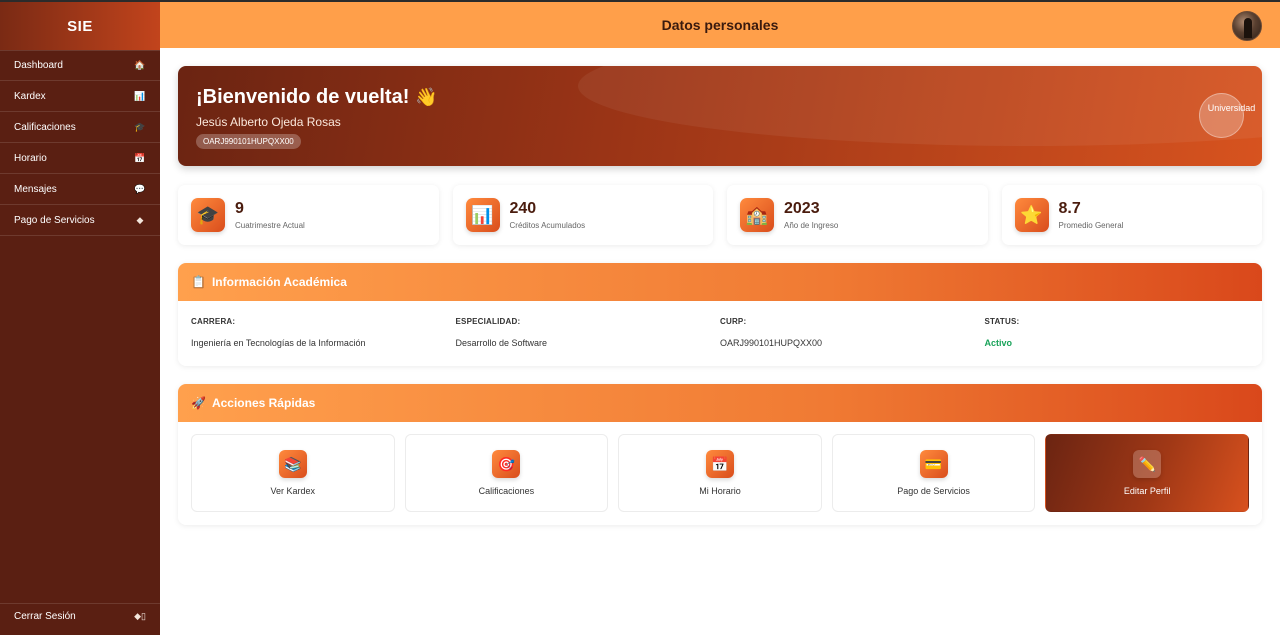  What do you see at coordinates (720, 403) in the screenshot?
I see `quick-actions-header: 🚀 Acciones Rápidas` at bounding box center [720, 403].